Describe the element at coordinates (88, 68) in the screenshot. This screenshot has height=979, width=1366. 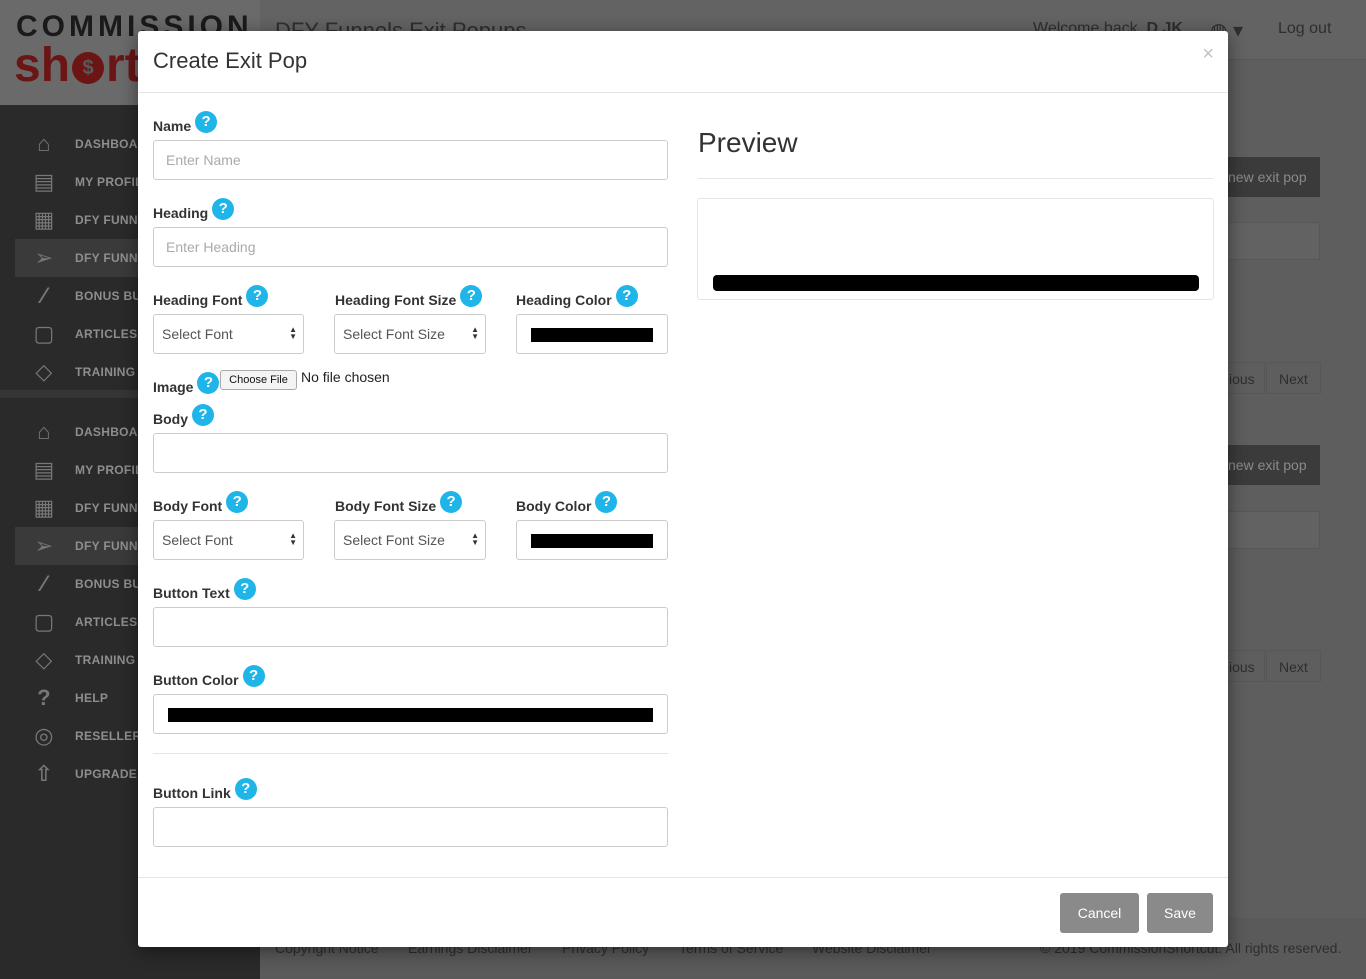
I see `dollar-coin-icon: $` at that location.